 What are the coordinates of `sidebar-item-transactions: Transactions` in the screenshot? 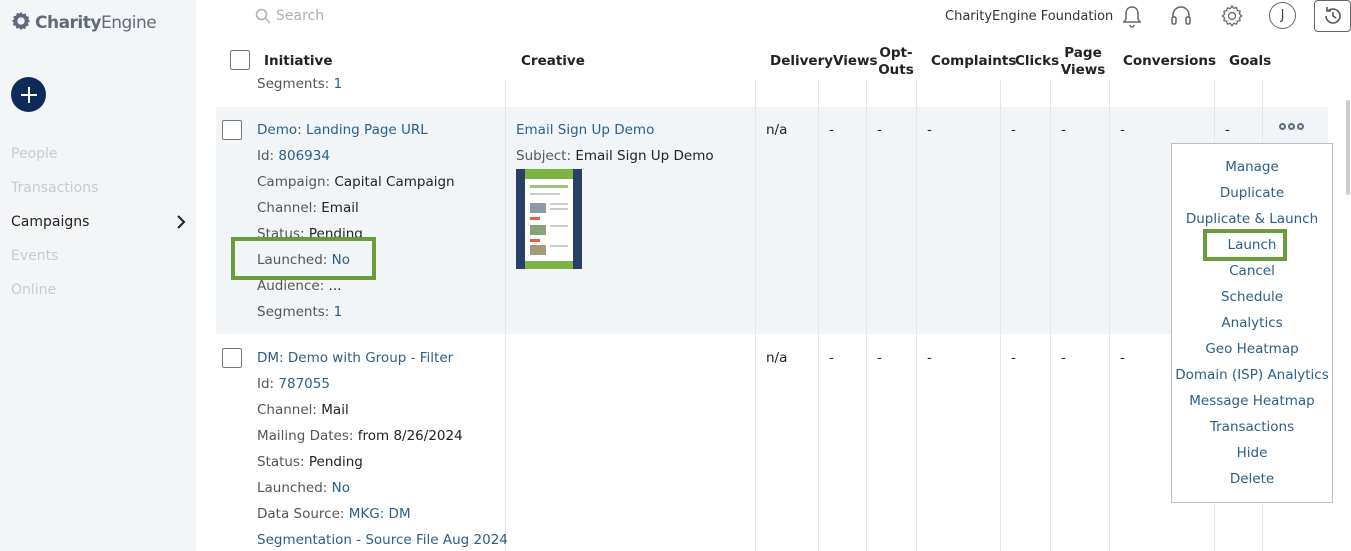 It's located at (54, 188).